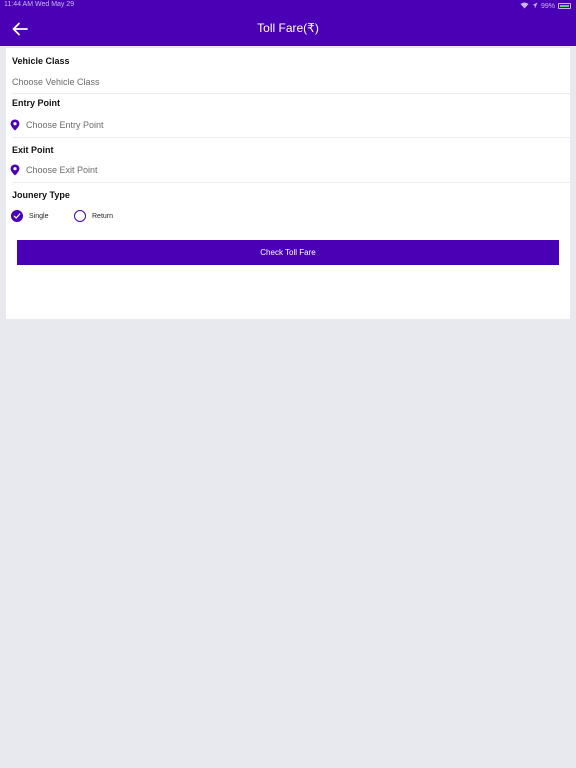 The width and height of the screenshot is (576, 768). Describe the element at coordinates (524, 6) in the screenshot. I see `wifi-icon` at that location.